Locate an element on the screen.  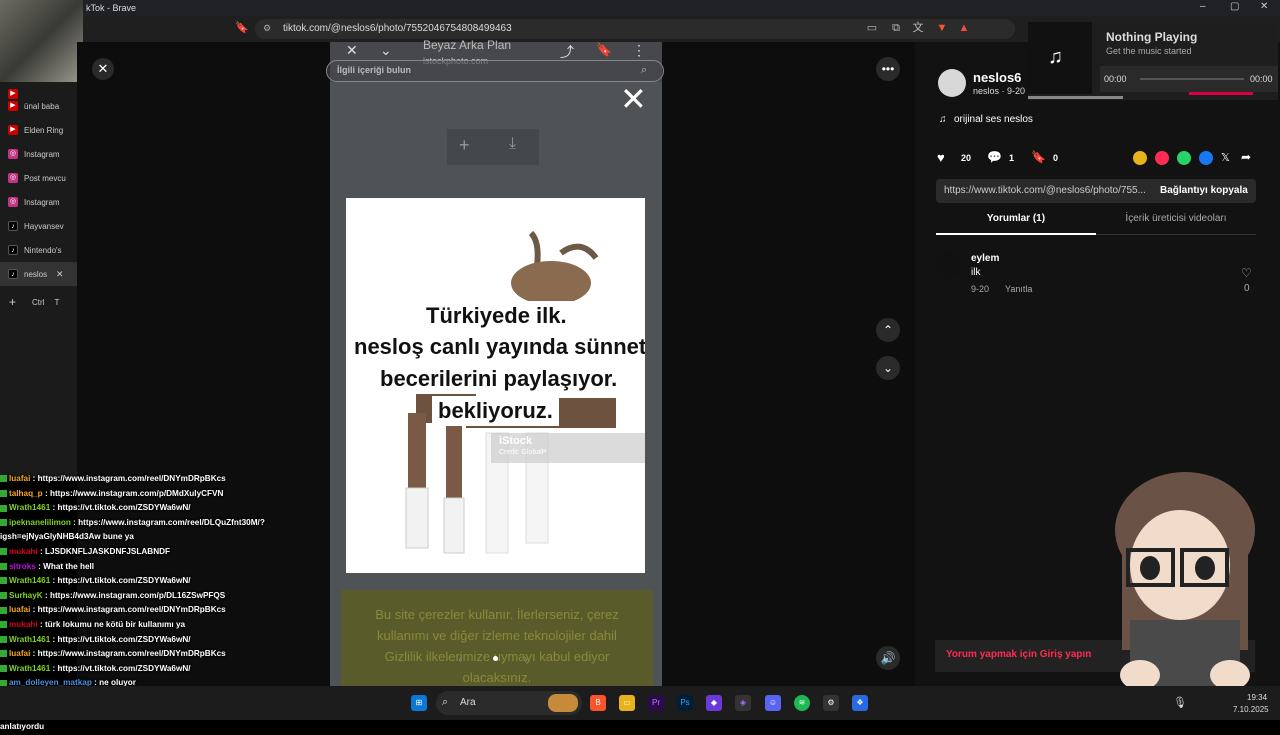
chat-username: ipeknanelilimon is located at coordinates (40, 522).